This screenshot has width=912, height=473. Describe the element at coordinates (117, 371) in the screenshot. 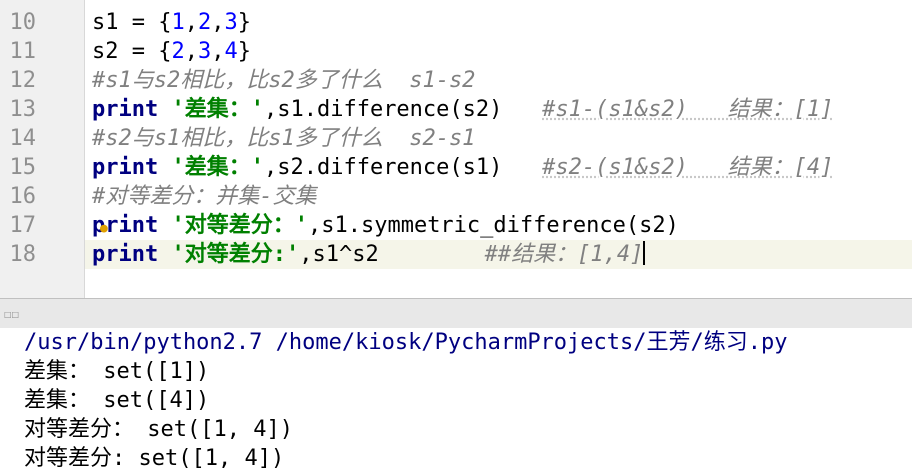

I see `console-output-line: 差集： set([1])` at that location.